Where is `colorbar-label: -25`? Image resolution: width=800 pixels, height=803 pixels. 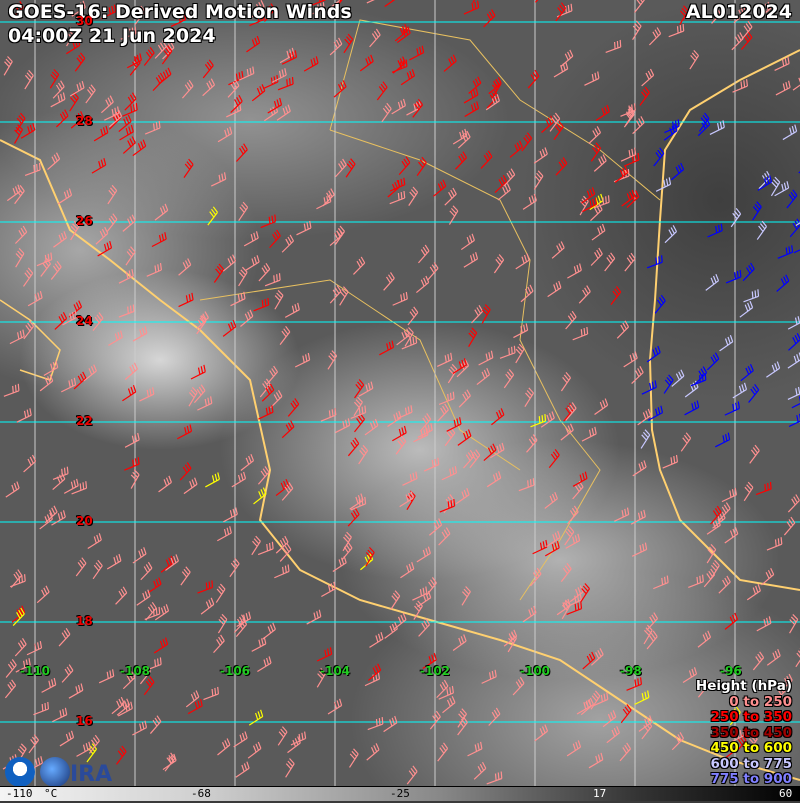
colorbar-label: -25 is located at coordinates (400, 794).